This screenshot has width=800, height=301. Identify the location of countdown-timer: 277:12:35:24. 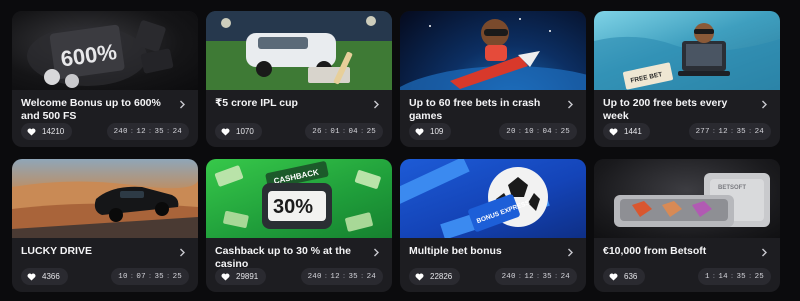
(729, 131).